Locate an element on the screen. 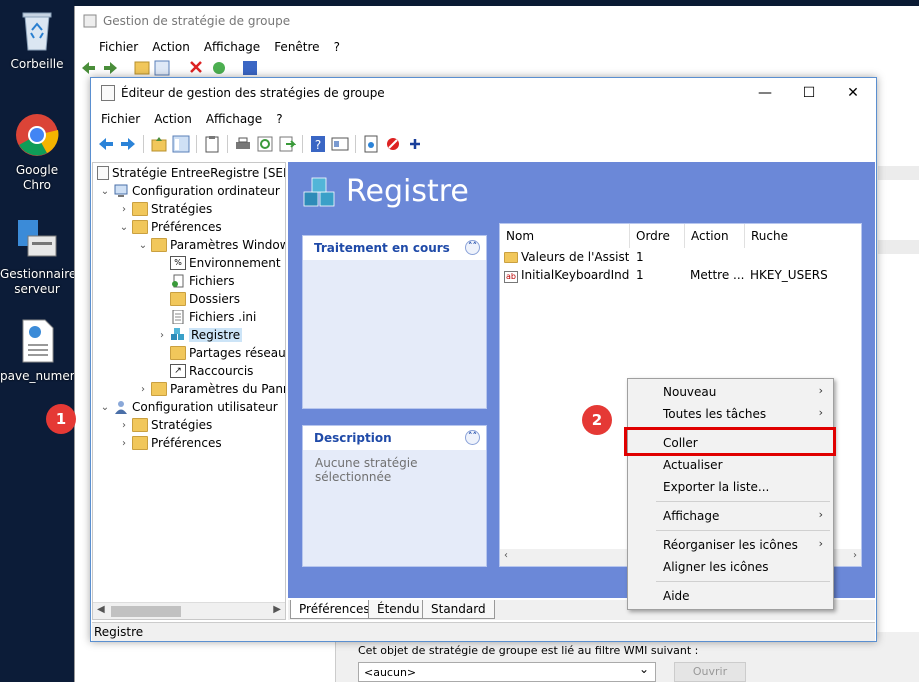 The width and height of the screenshot is (919, 682). maximize-button: ☐ is located at coordinates (809, 93).